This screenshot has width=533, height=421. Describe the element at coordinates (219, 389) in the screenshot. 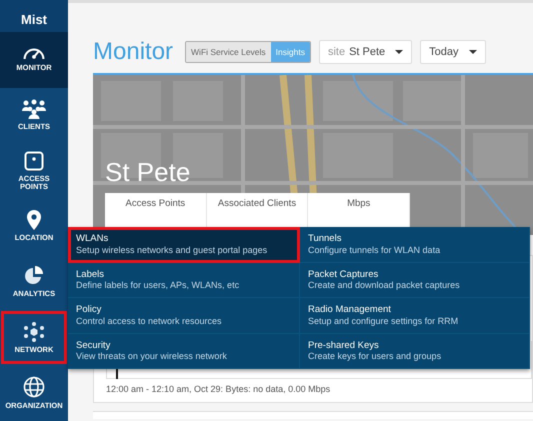

I see `chart-caption: 12:00 am - 12:10 am, Oct 29: Bytes: no data, 0.00 Mbps` at that location.